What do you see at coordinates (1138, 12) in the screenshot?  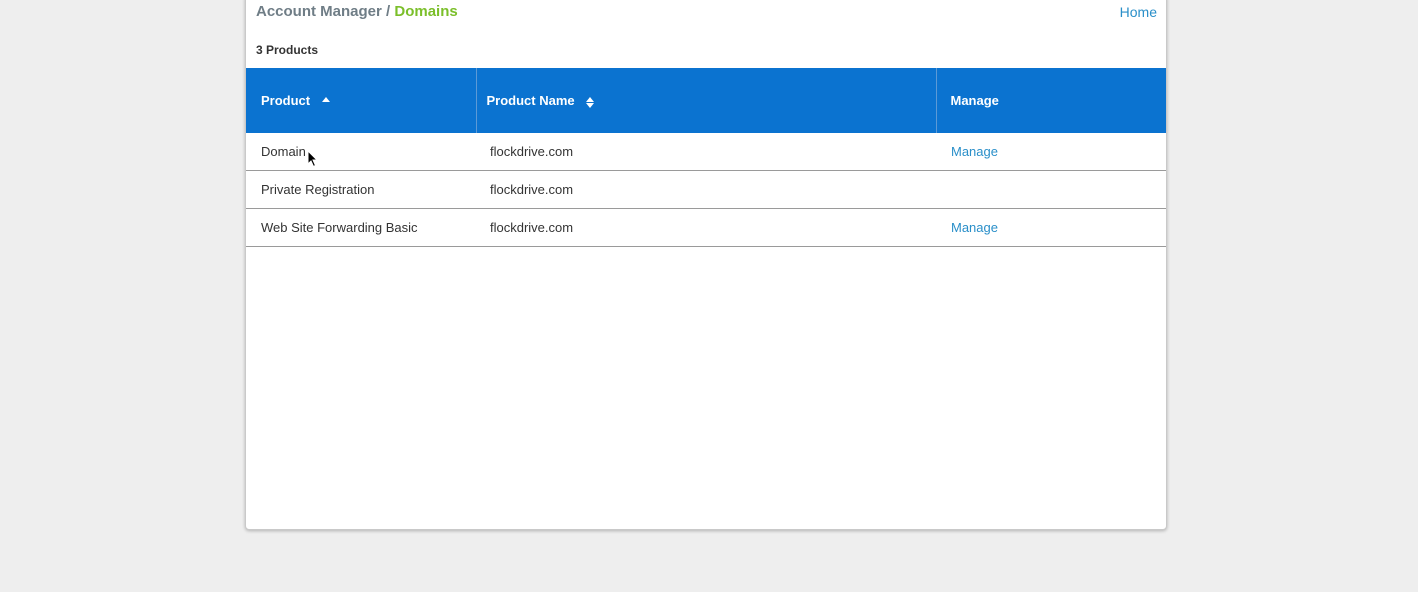 I see `home-link: Home` at bounding box center [1138, 12].